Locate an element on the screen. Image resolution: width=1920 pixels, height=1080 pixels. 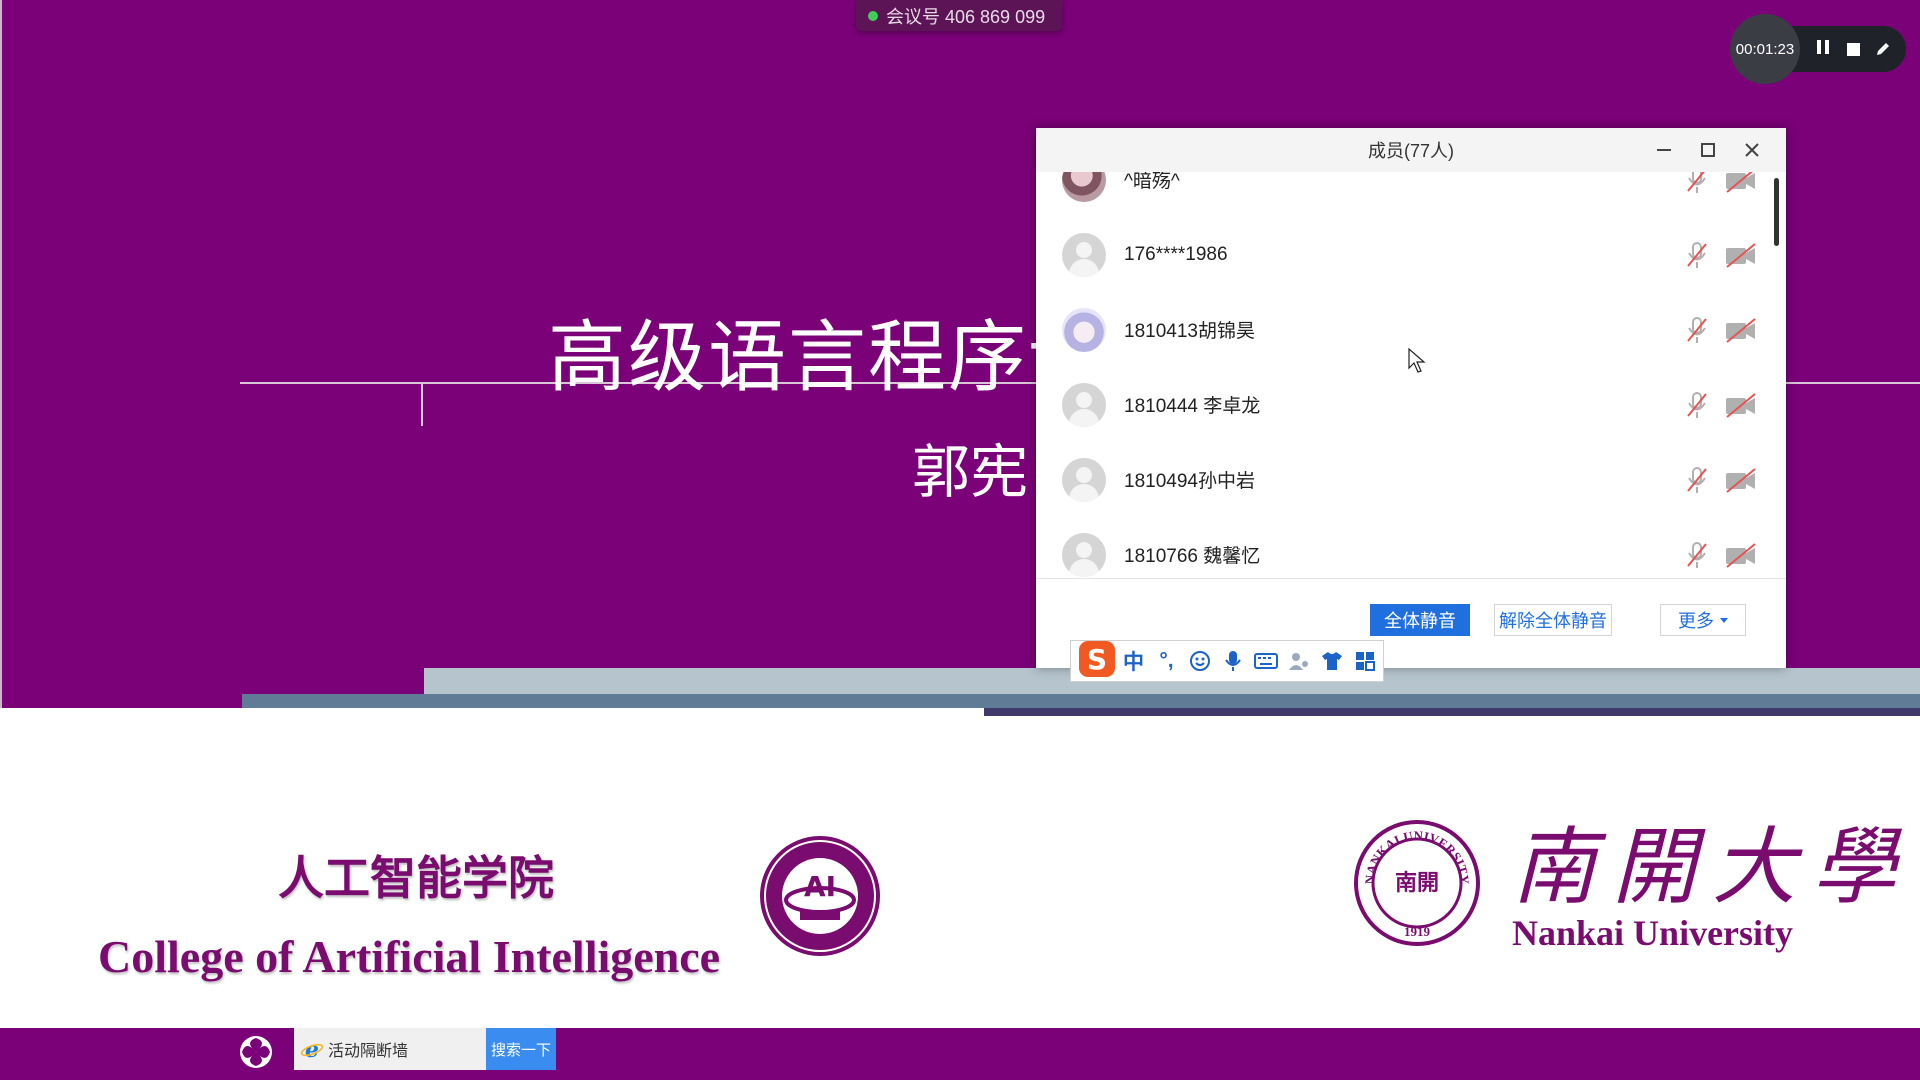
ime-mode-toggle: 中 is located at coordinates (1133, 661).